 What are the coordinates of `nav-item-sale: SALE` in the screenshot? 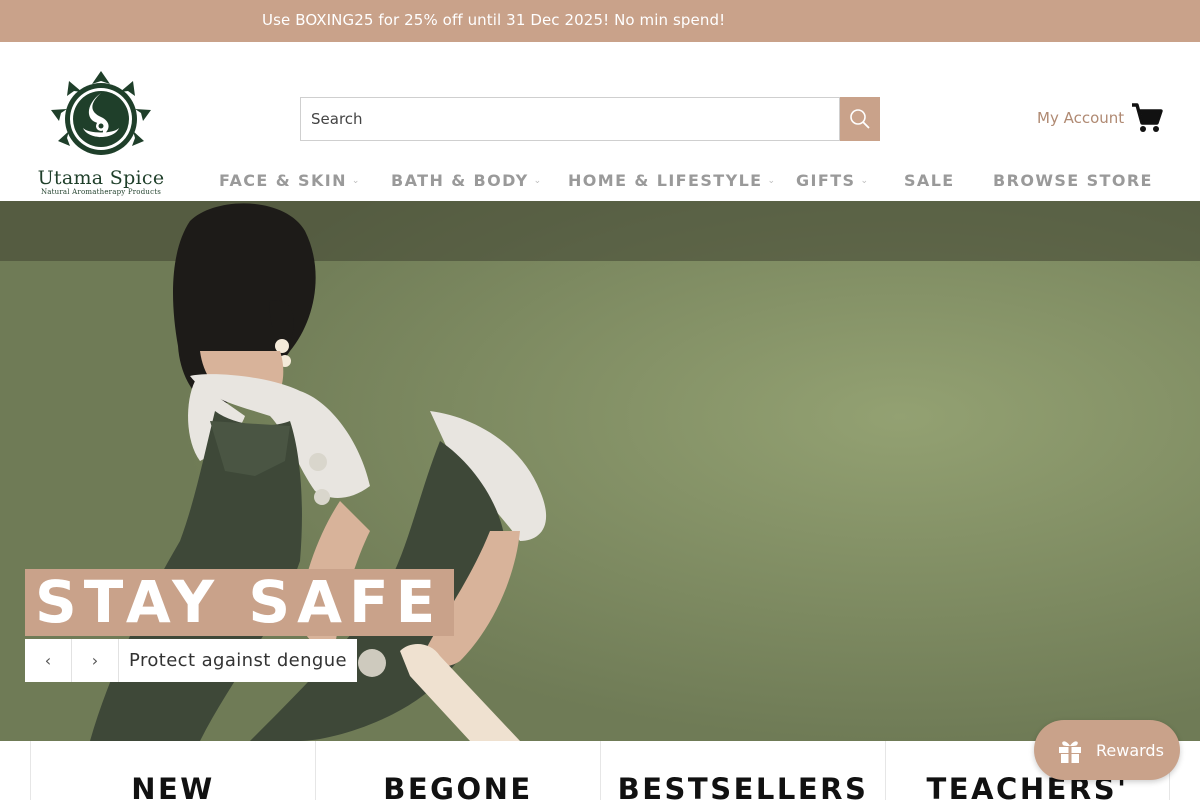 It's located at (929, 180).